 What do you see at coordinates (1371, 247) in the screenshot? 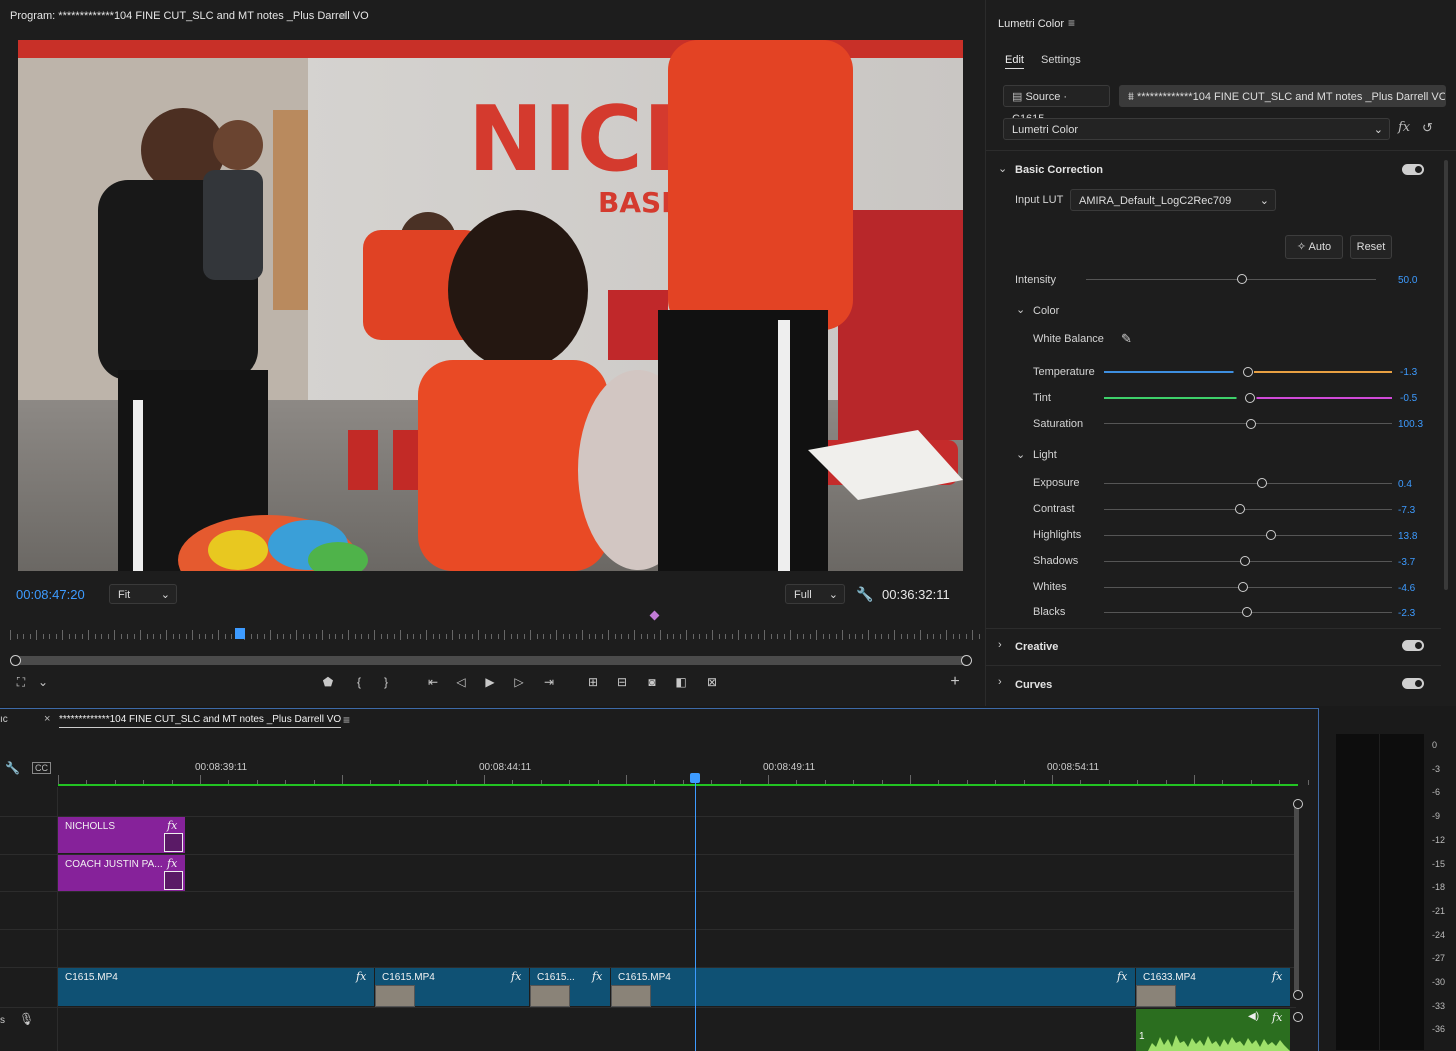
I see `reset-button: Reset` at bounding box center [1371, 247].